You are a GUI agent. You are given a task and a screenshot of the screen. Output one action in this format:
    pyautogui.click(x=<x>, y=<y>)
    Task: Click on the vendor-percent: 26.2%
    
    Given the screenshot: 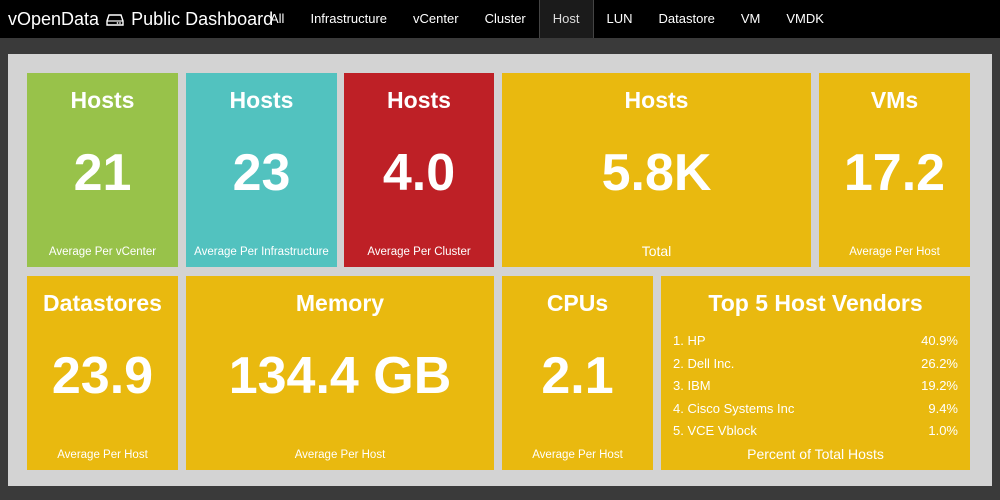 What is the action you would take?
    pyautogui.click(x=939, y=363)
    